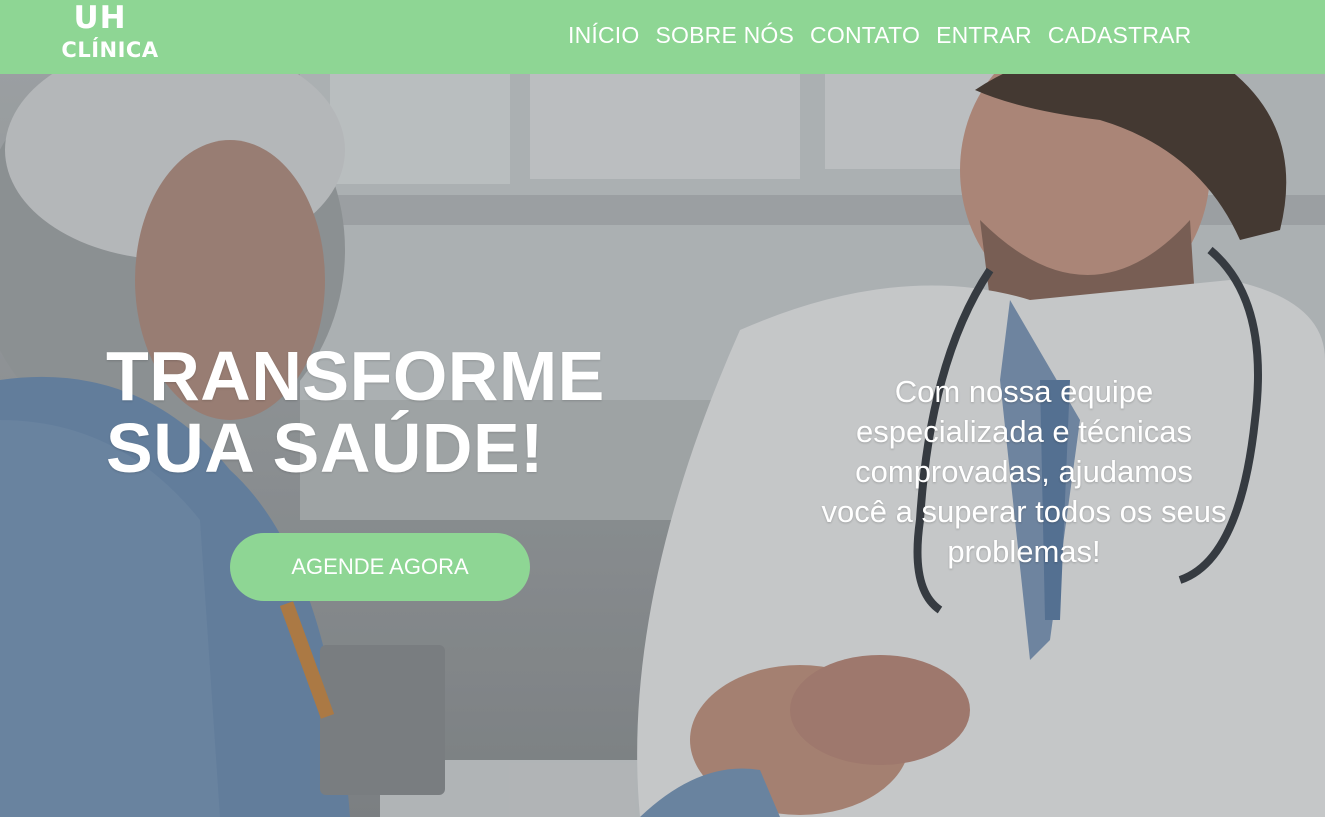 The width and height of the screenshot is (1325, 817). I want to click on hero-headline: TRANSFORME SUA SAÚDE!, so click(355, 412).